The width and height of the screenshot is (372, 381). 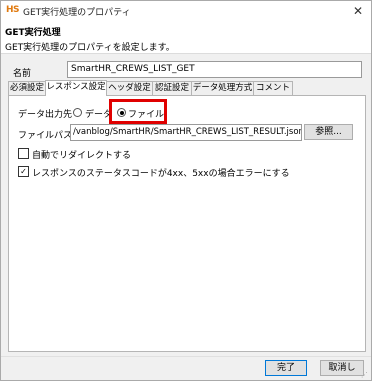 What do you see at coordinates (222, 88) in the screenshot?
I see `tab-data-processing: データ処理方式` at bounding box center [222, 88].